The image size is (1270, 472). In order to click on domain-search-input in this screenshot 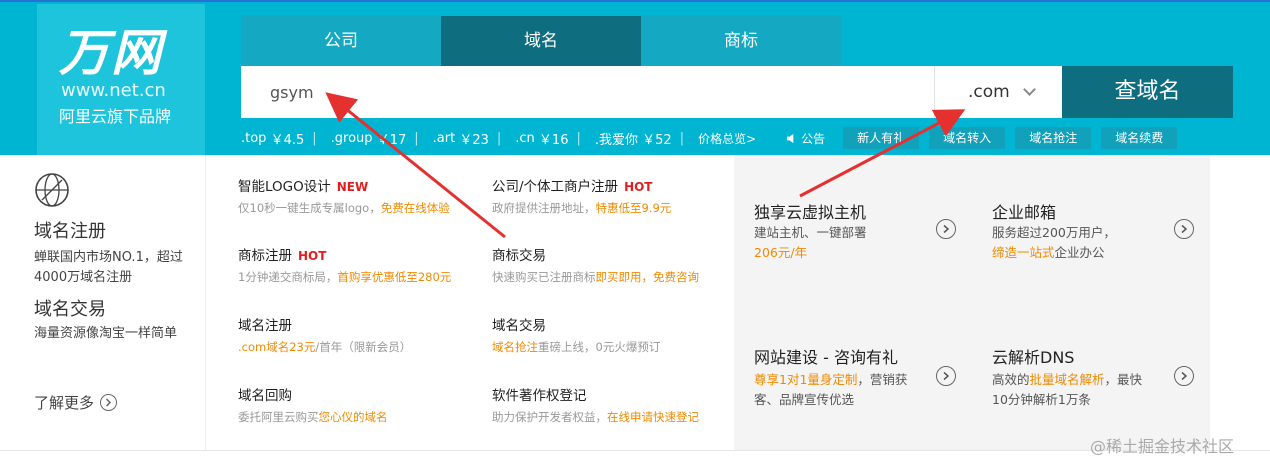, I will do `click(587, 92)`.